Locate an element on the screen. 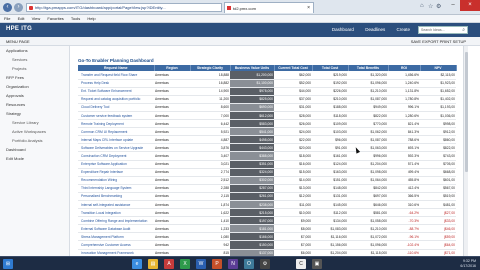 The width and height of the screenshot is (480, 270). acrobat-icon: A is located at coordinates (169, 264).